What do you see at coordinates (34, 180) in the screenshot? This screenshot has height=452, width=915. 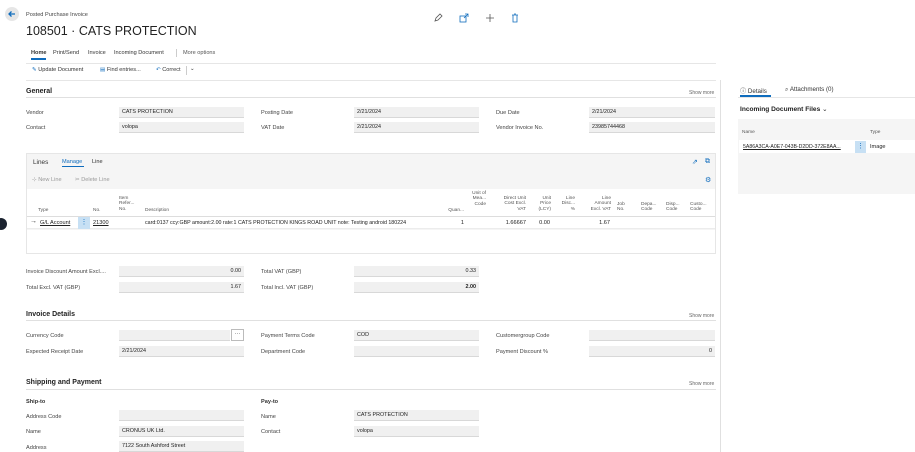 I see `new-line-icon: ⊹` at bounding box center [34, 180].